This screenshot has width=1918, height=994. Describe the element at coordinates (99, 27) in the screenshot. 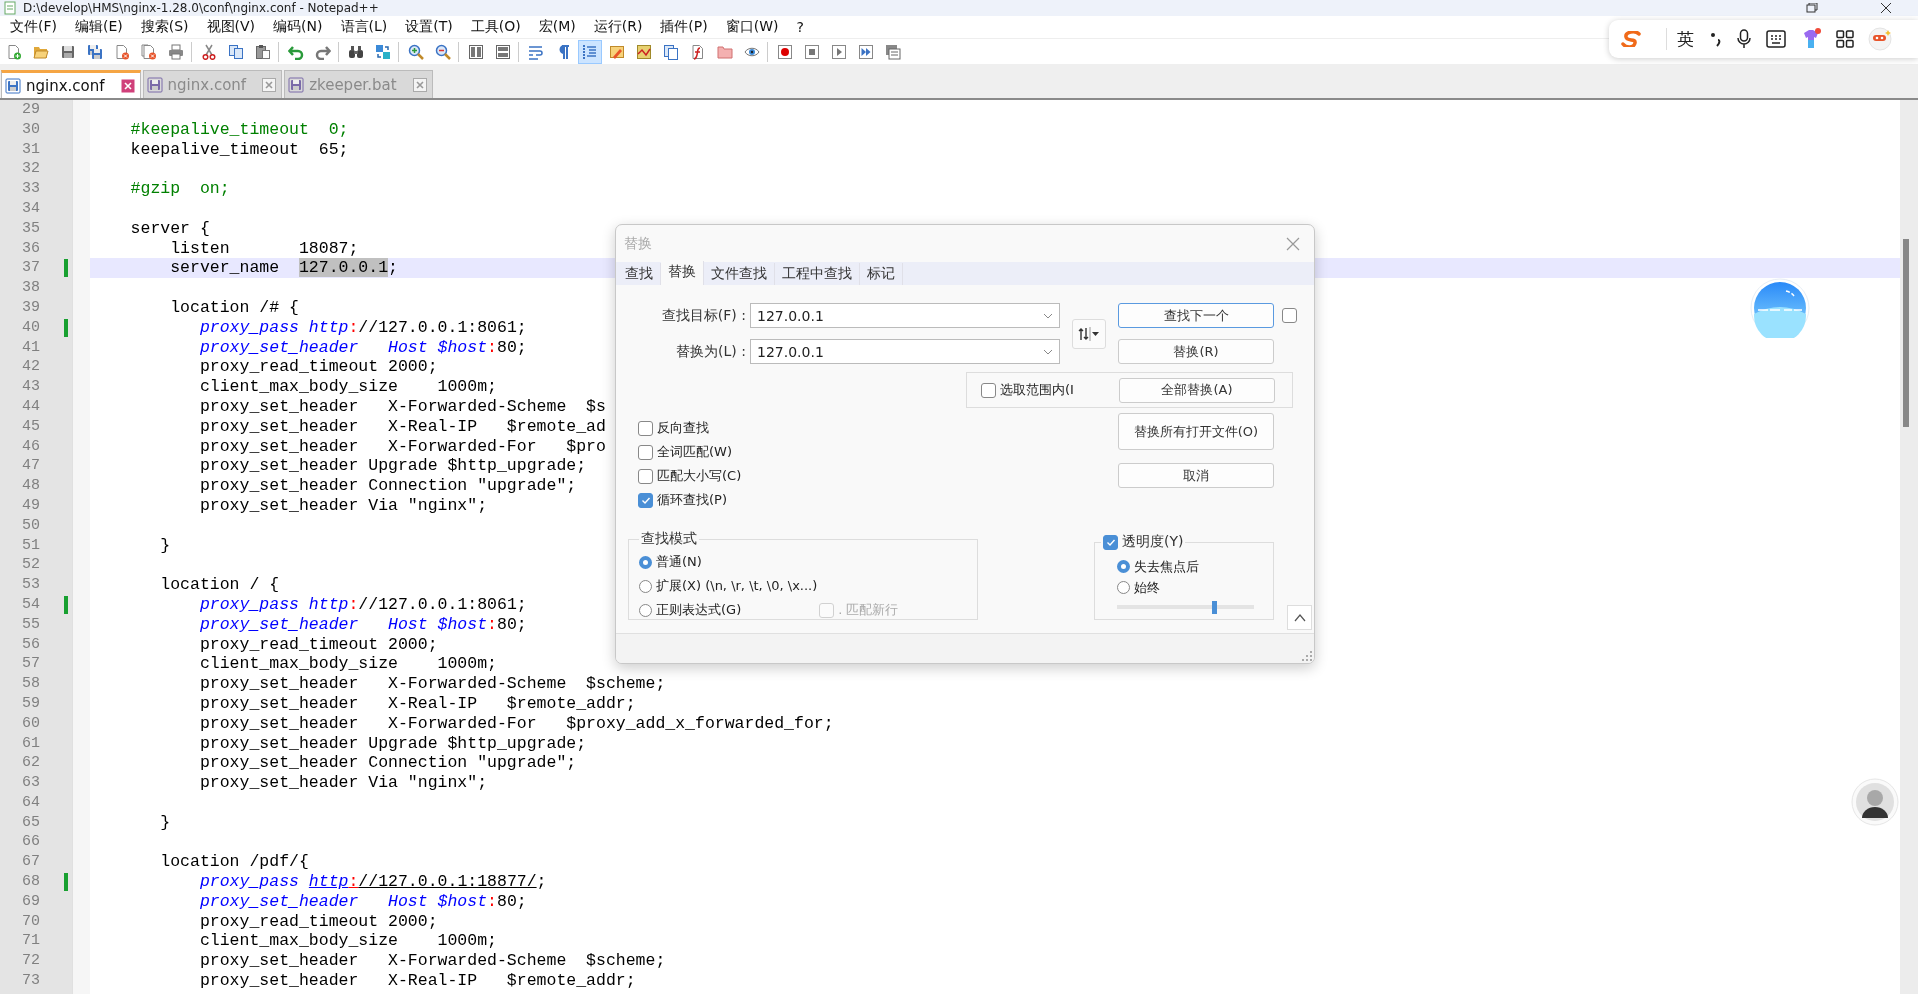

I see `menu-item: 编辑(E)` at that location.